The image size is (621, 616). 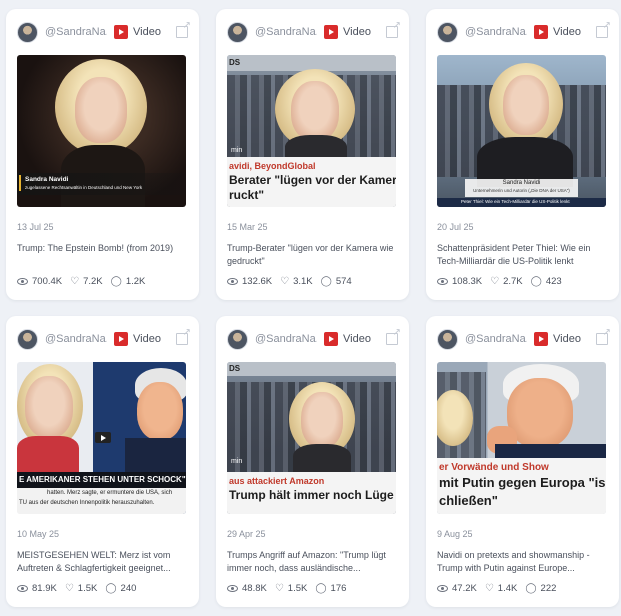 What do you see at coordinates (102, 479) in the screenshot?
I see `thumbnail-headline: E AMERIKANER STEHEN UNTER SCHOCK" DI` at bounding box center [102, 479].